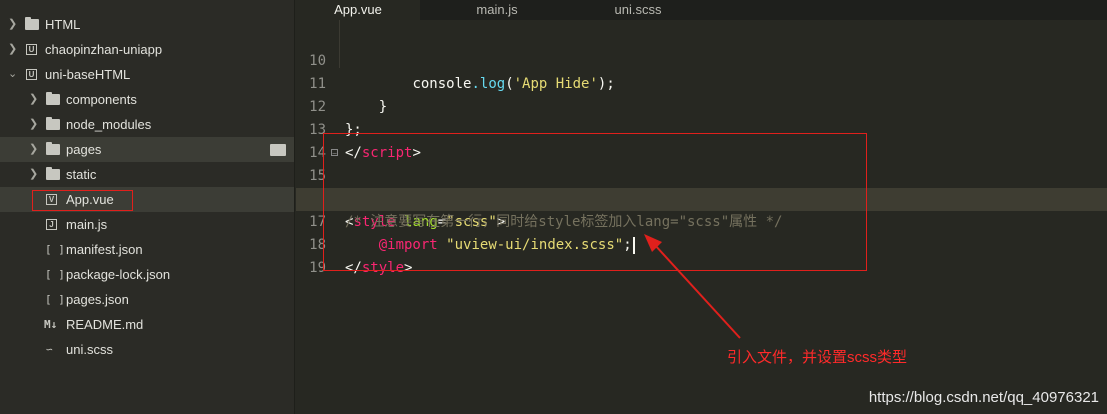  I want to click on tree-item-label: README.md, so click(105, 324).